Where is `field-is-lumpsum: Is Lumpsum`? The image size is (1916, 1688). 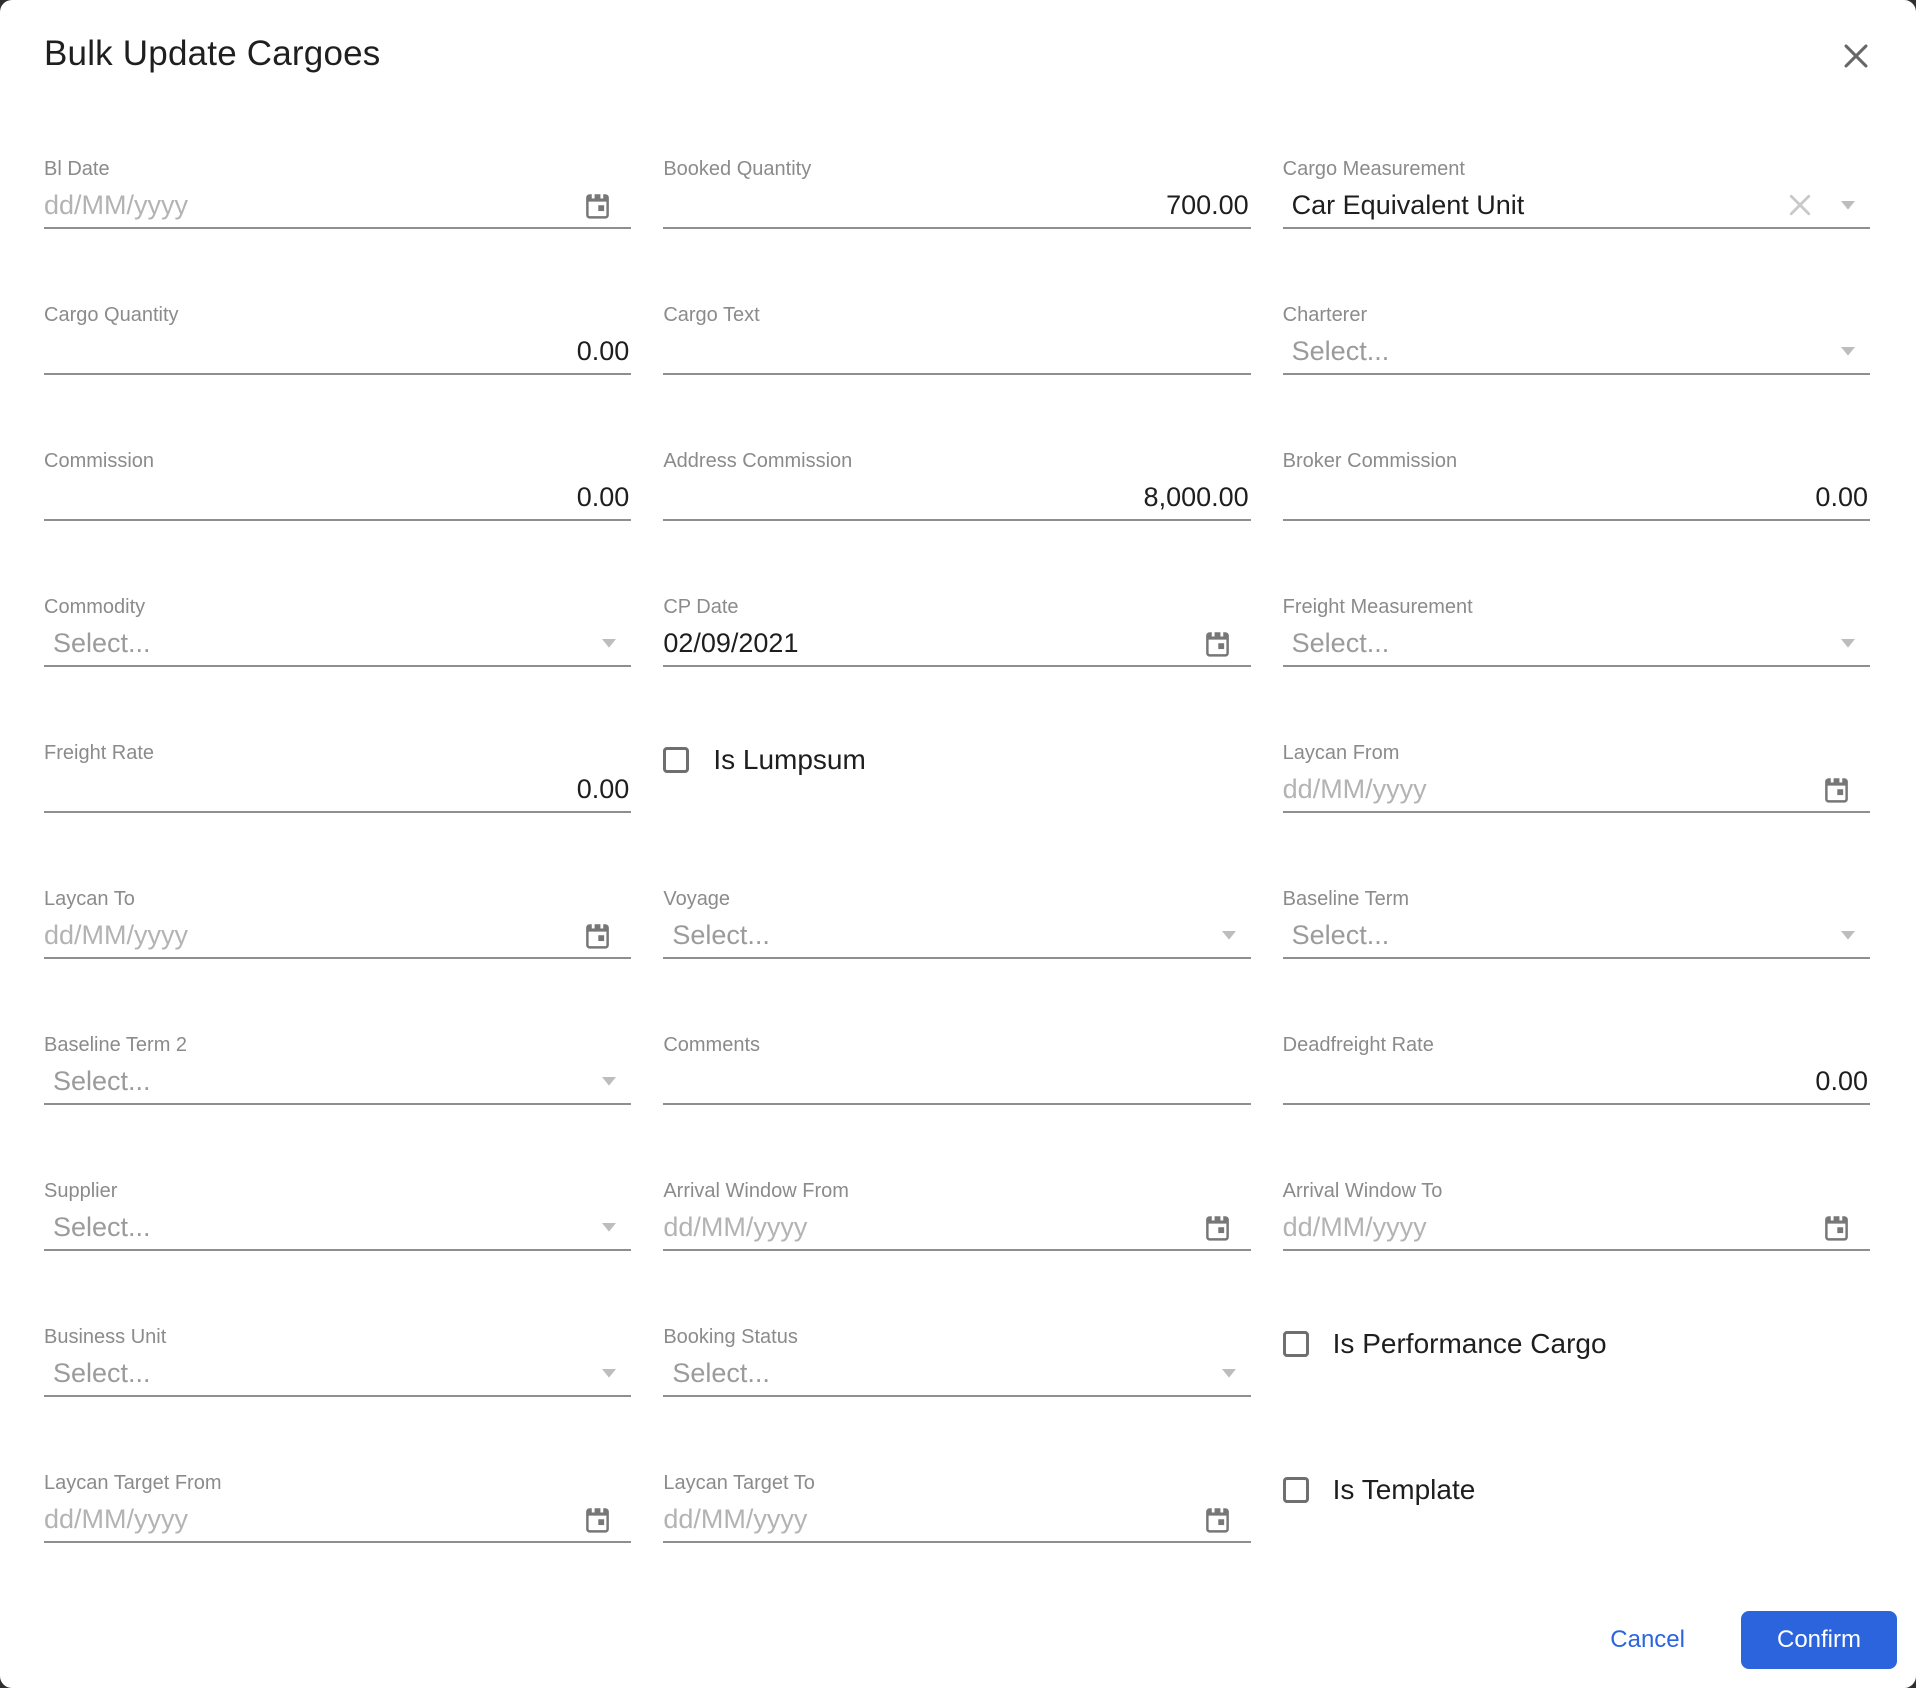 field-is-lumpsum: Is Lumpsum is located at coordinates (956, 777).